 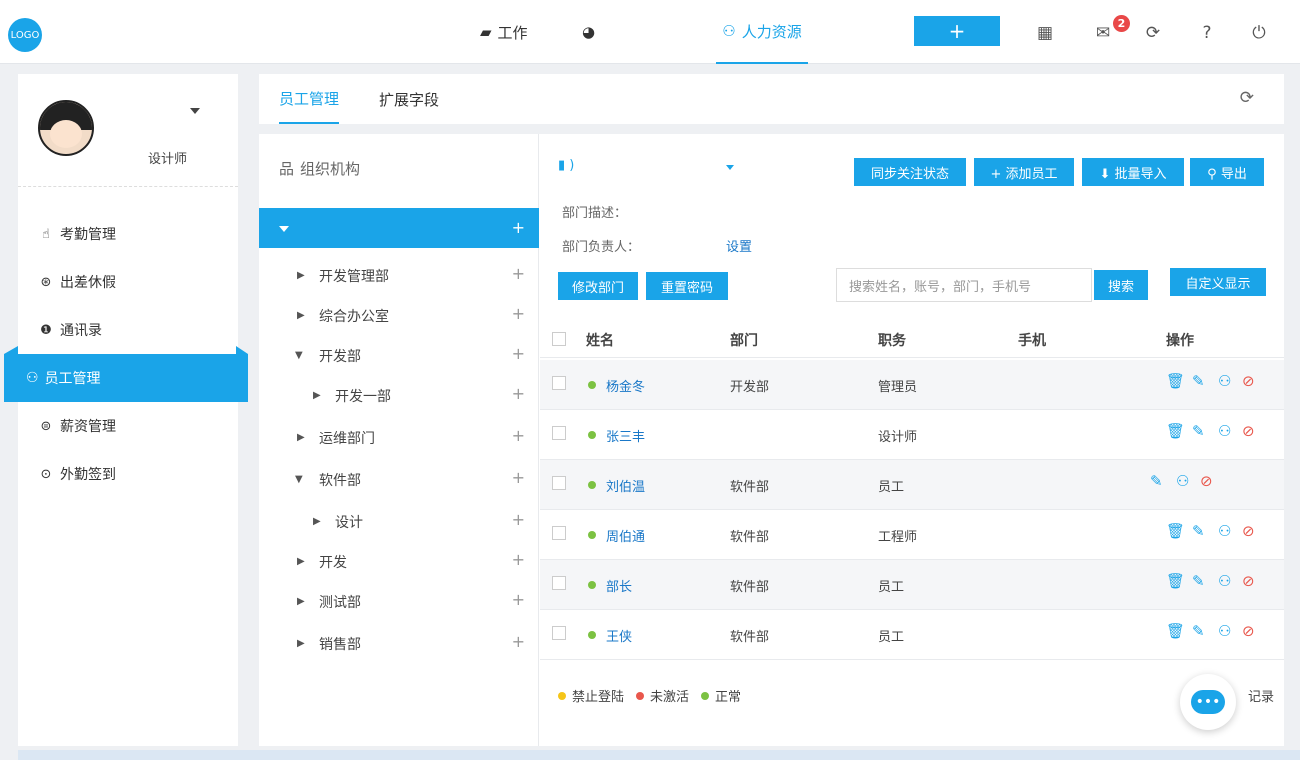 What do you see at coordinates (1208, 702) in the screenshot?
I see `chat-button: •••` at bounding box center [1208, 702].